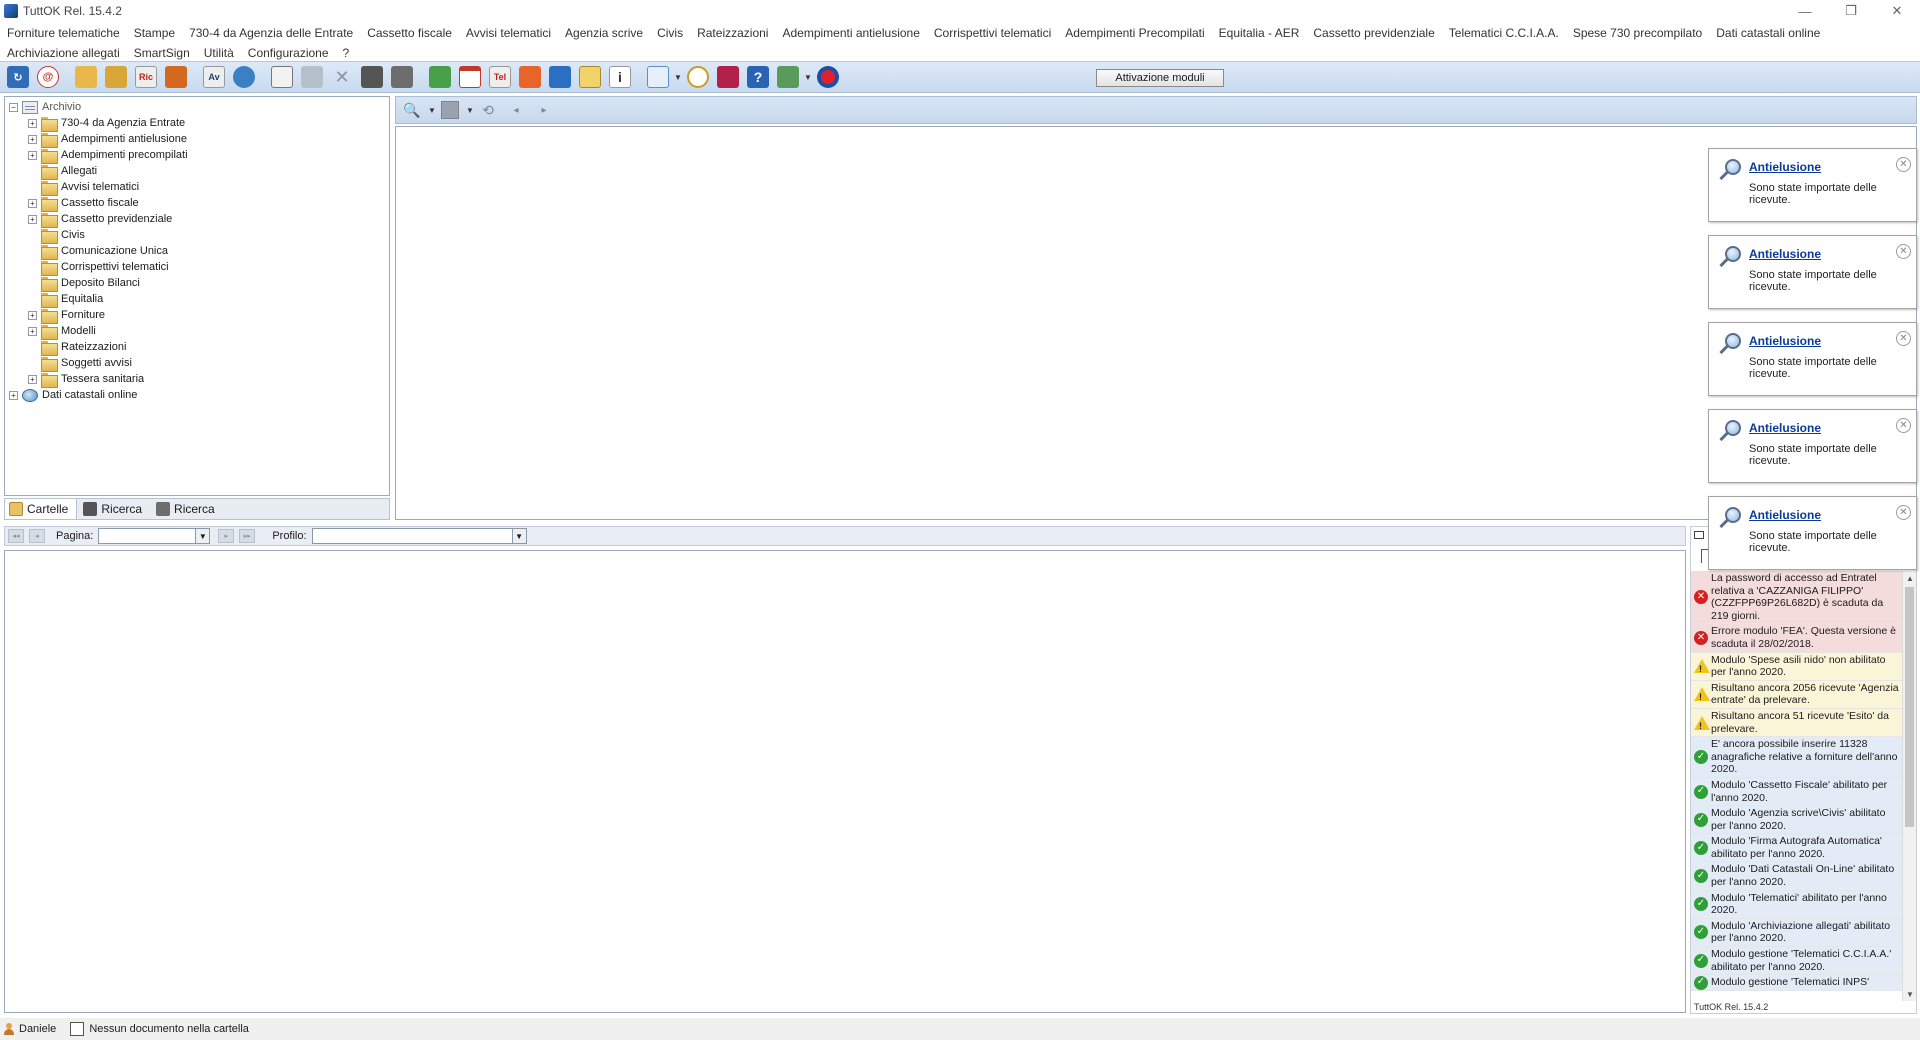  I want to click on menu-730-4: 730-4 da Agenzia delle Entrate, so click(271, 33).